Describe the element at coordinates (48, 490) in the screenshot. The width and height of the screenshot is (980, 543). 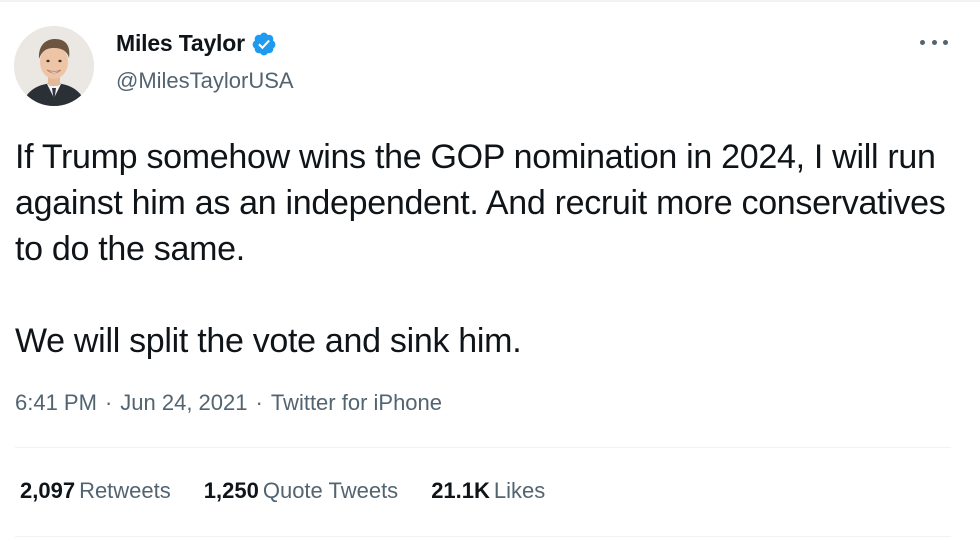
I see `stat-value: 2,097` at that location.